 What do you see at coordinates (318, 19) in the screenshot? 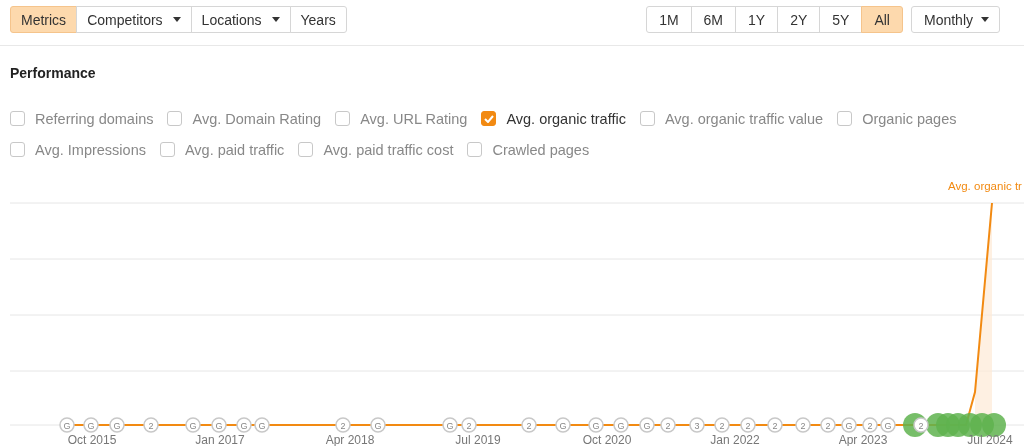
I see `view-tab: Years` at bounding box center [318, 19].